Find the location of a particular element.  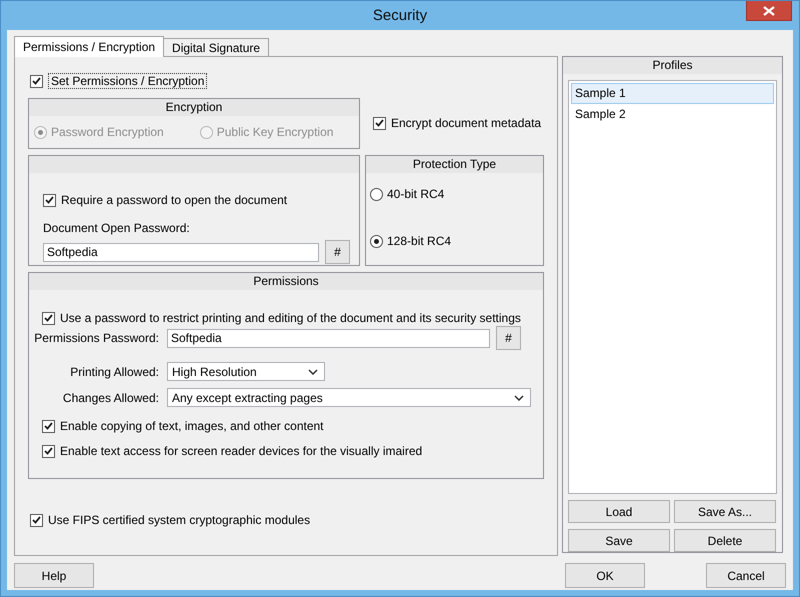

radio-label: Public Key Encryption is located at coordinates (275, 132).